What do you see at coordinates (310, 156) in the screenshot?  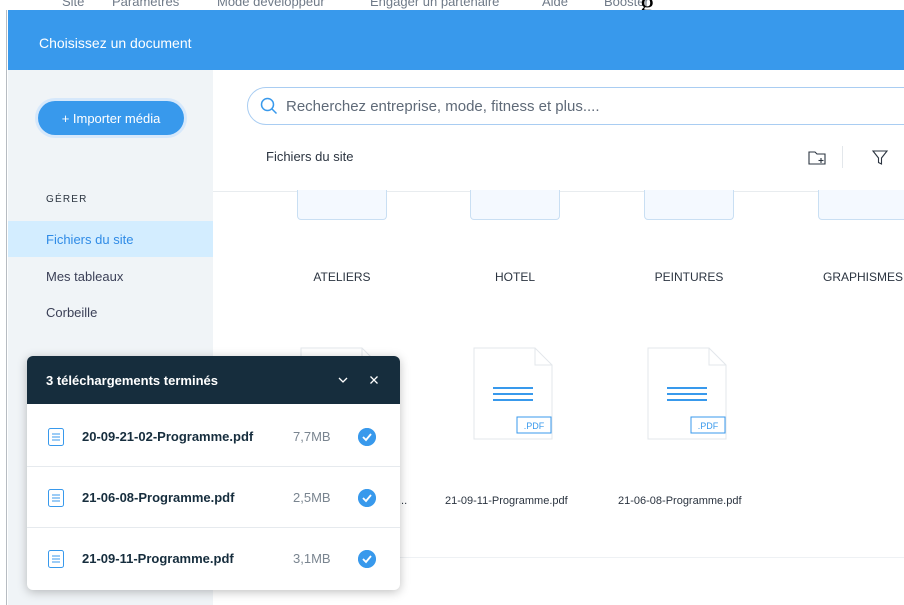 I see `breadcrumb: Fichiers du site` at bounding box center [310, 156].